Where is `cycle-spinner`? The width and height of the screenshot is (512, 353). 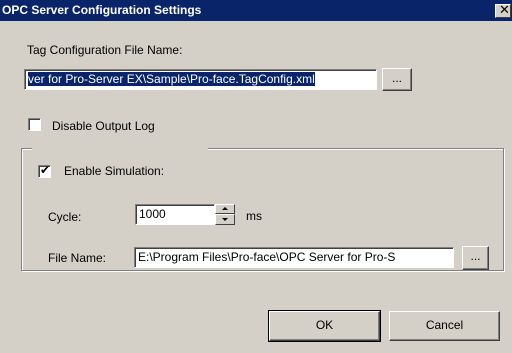
cycle-spinner is located at coordinates (225, 214).